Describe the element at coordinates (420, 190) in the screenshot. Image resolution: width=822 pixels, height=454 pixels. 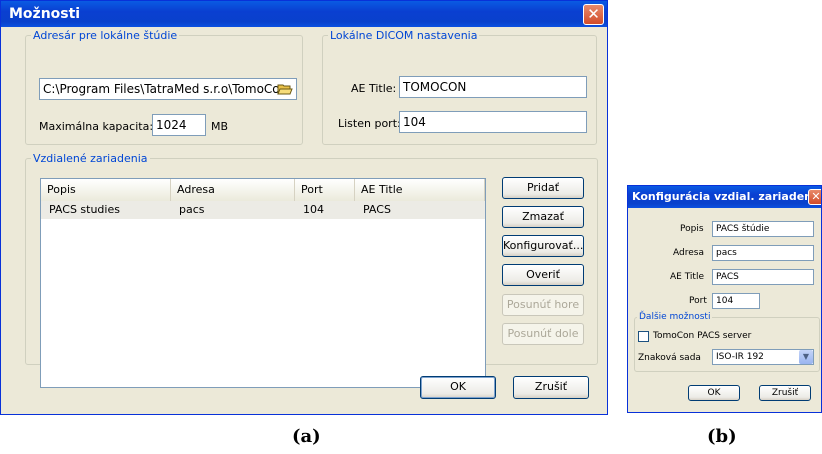
I see `column-header-ae-title: AE Title` at that location.